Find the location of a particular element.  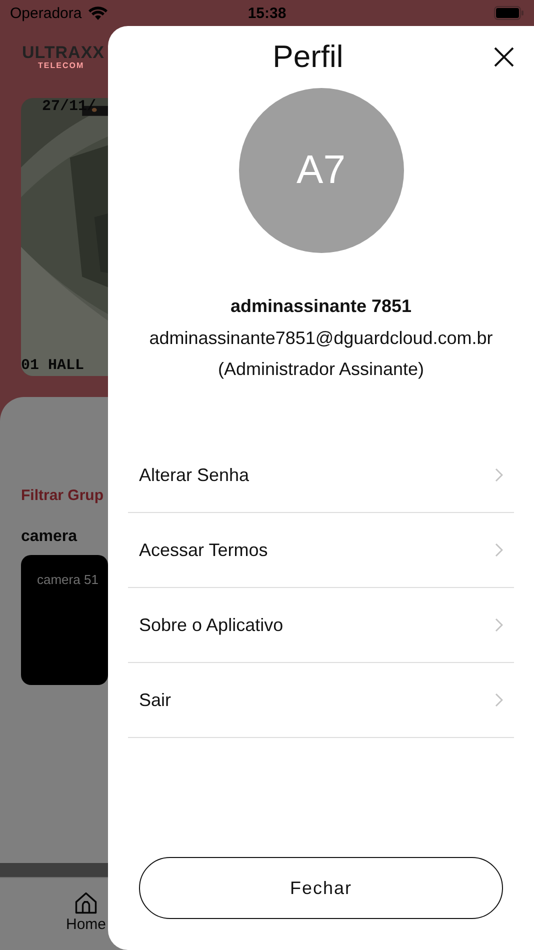

menu-item: Sair is located at coordinates (321, 700).